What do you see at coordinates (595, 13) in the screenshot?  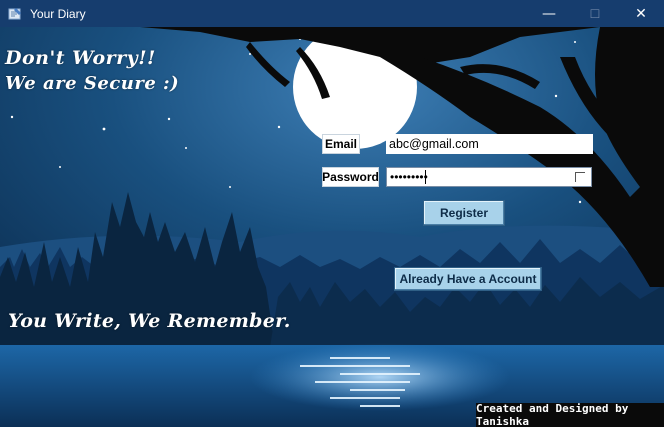 I see `maximize-button: ☐` at bounding box center [595, 13].